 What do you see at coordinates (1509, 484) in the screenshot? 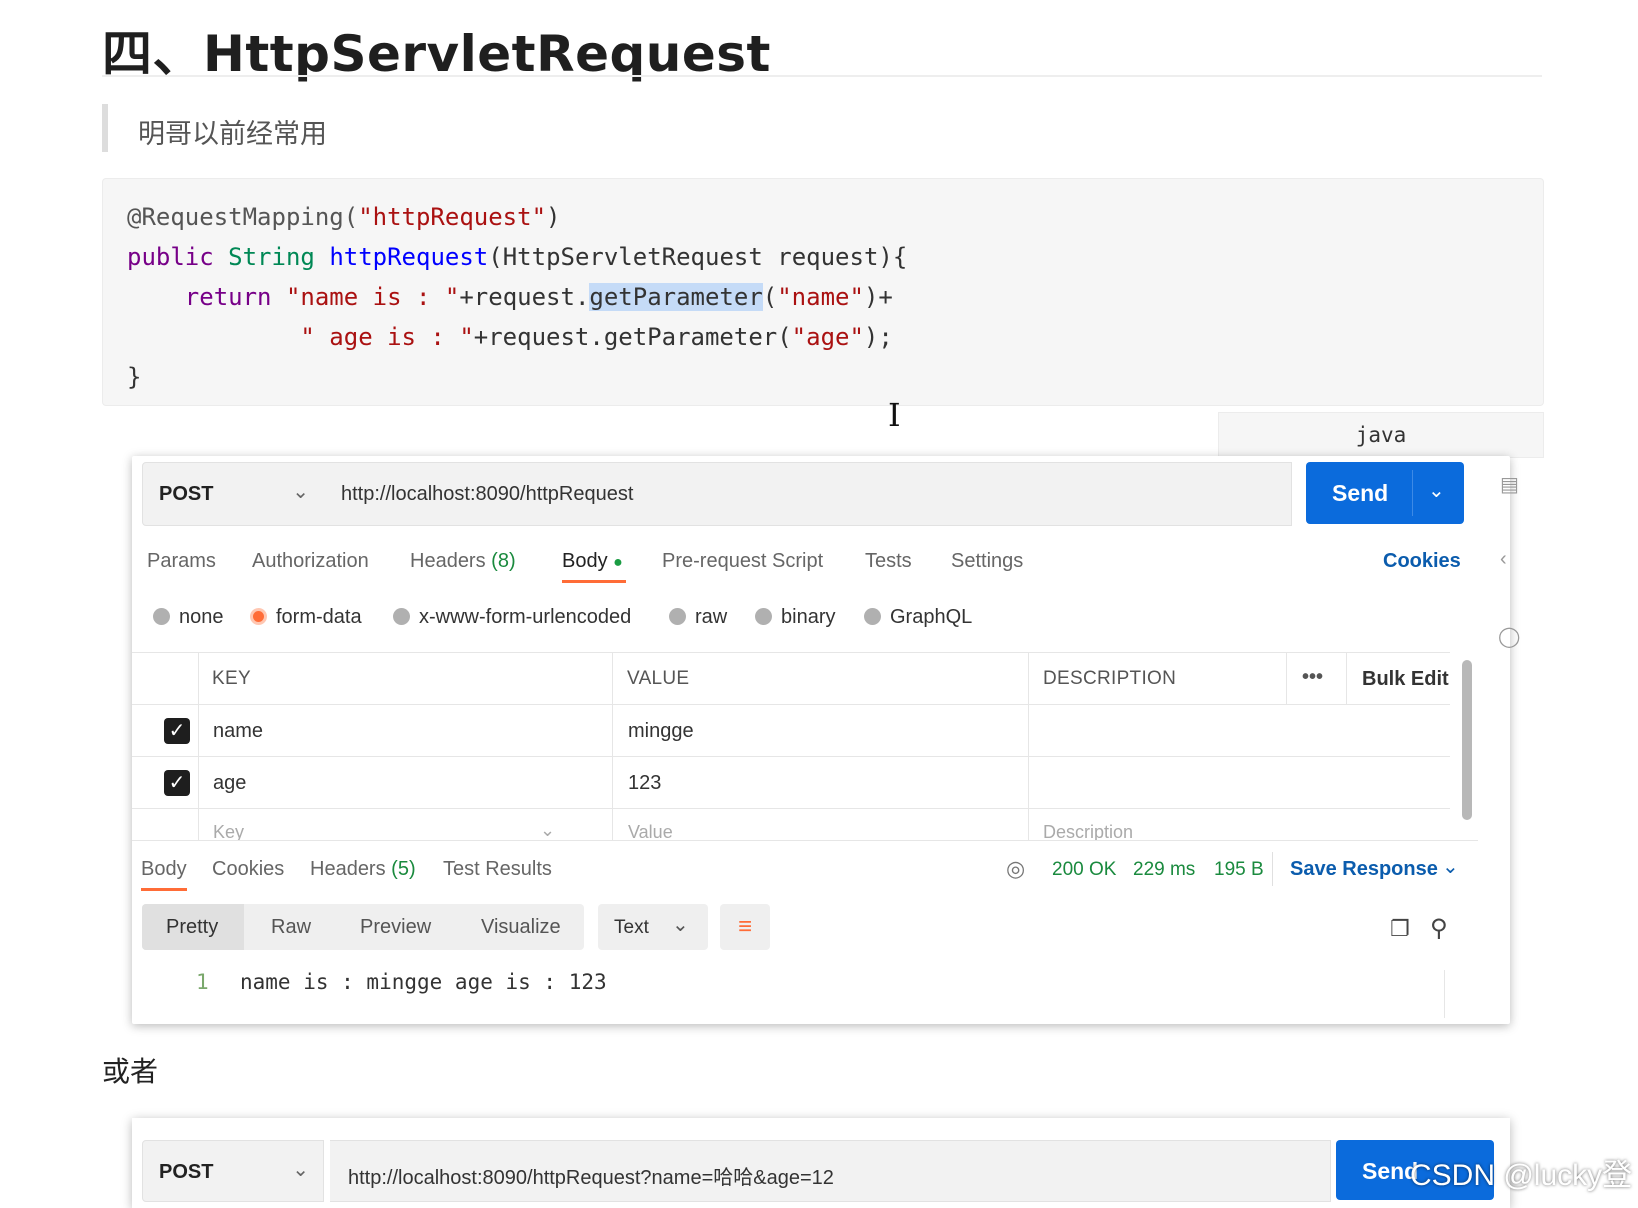
I see `document-icon: ▤` at bounding box center [1509, 484].